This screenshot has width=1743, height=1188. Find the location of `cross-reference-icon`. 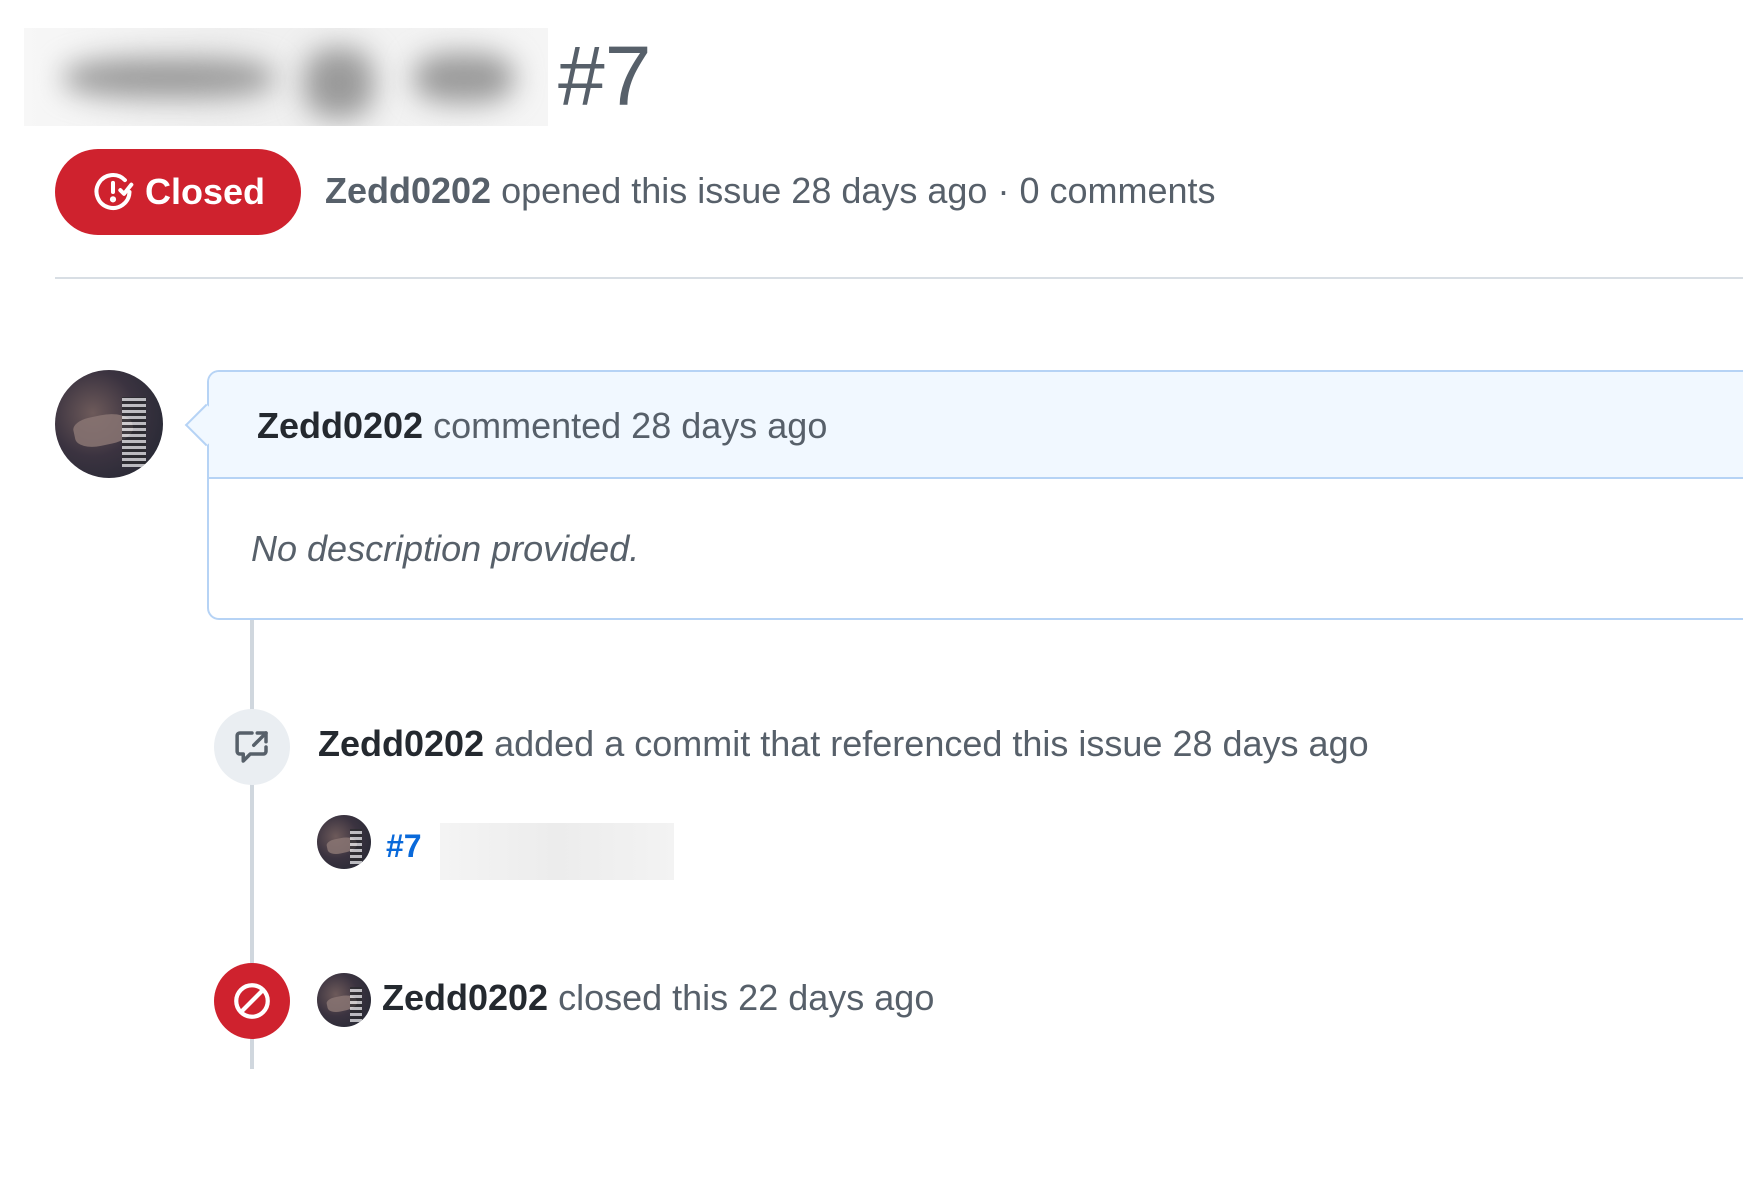

cross-reference-icon is located at coordinates (251, 747).